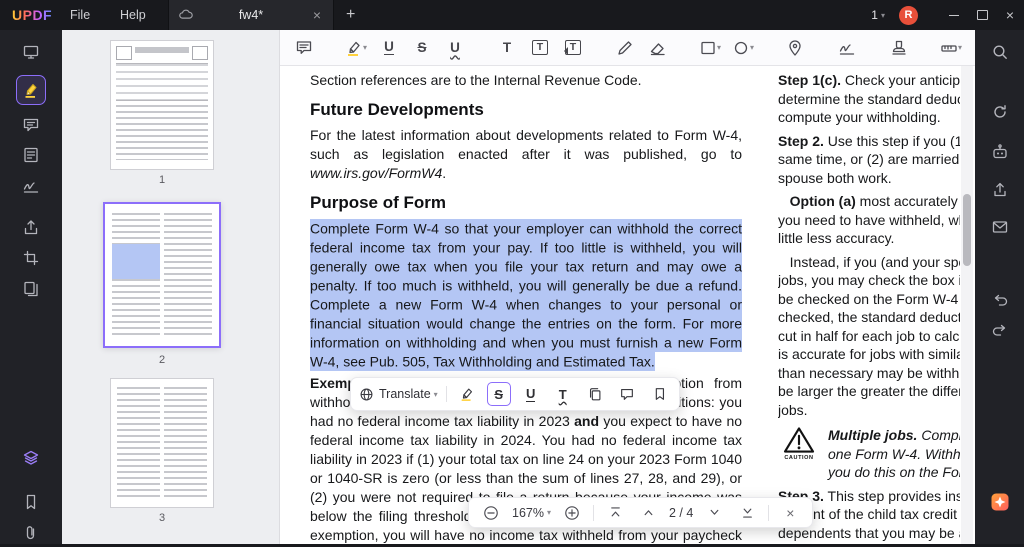 This screenshot has width=1024, height=547. I want to click on text-box-button: T, so click(540, 48).